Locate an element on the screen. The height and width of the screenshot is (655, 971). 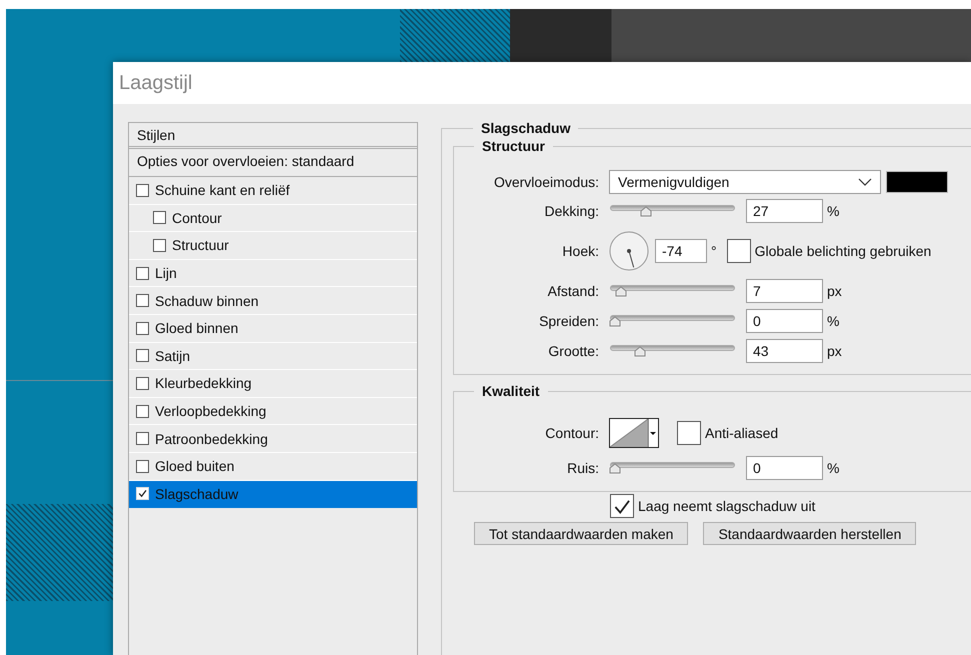
list-item: Lijn is located at coordinates (273, 274).